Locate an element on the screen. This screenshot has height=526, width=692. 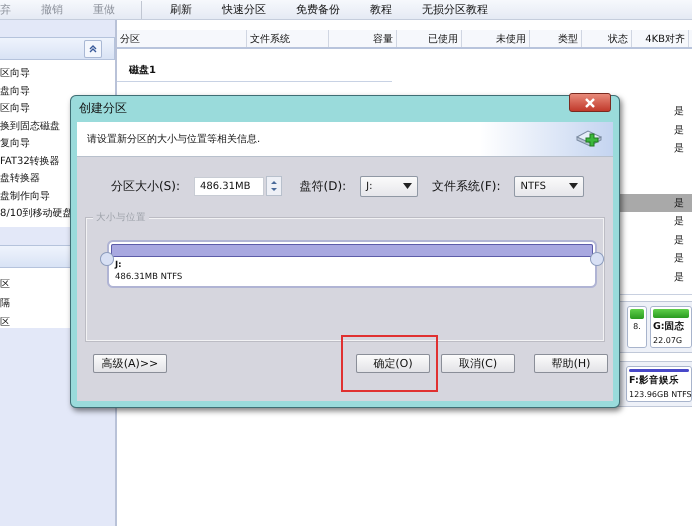
file-system-label: 文件系统(F): is located at coordinates (466, 186).